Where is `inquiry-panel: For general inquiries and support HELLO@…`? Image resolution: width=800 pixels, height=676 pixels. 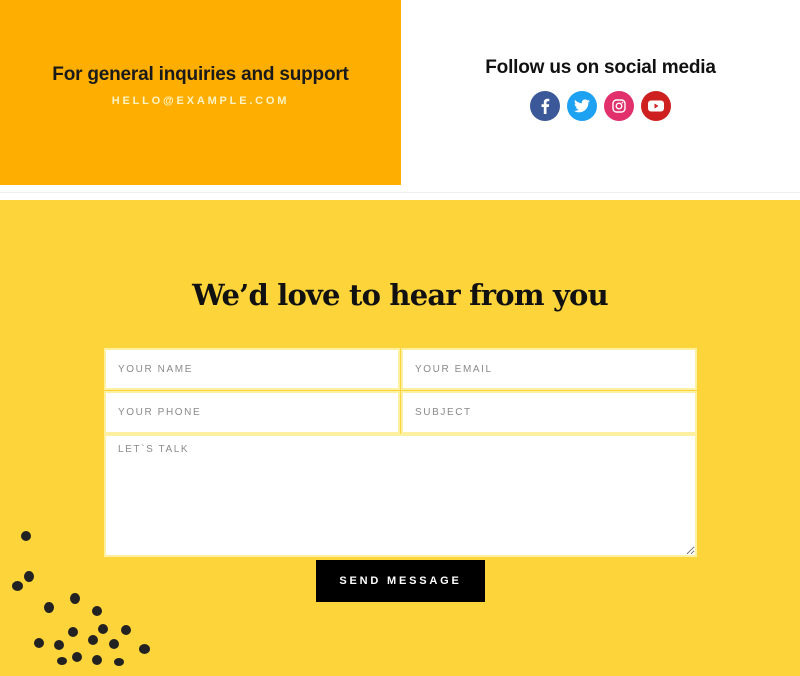
inquiry-panel: For general inquiries and support HELLO@… is located at coordinates (200, 92).